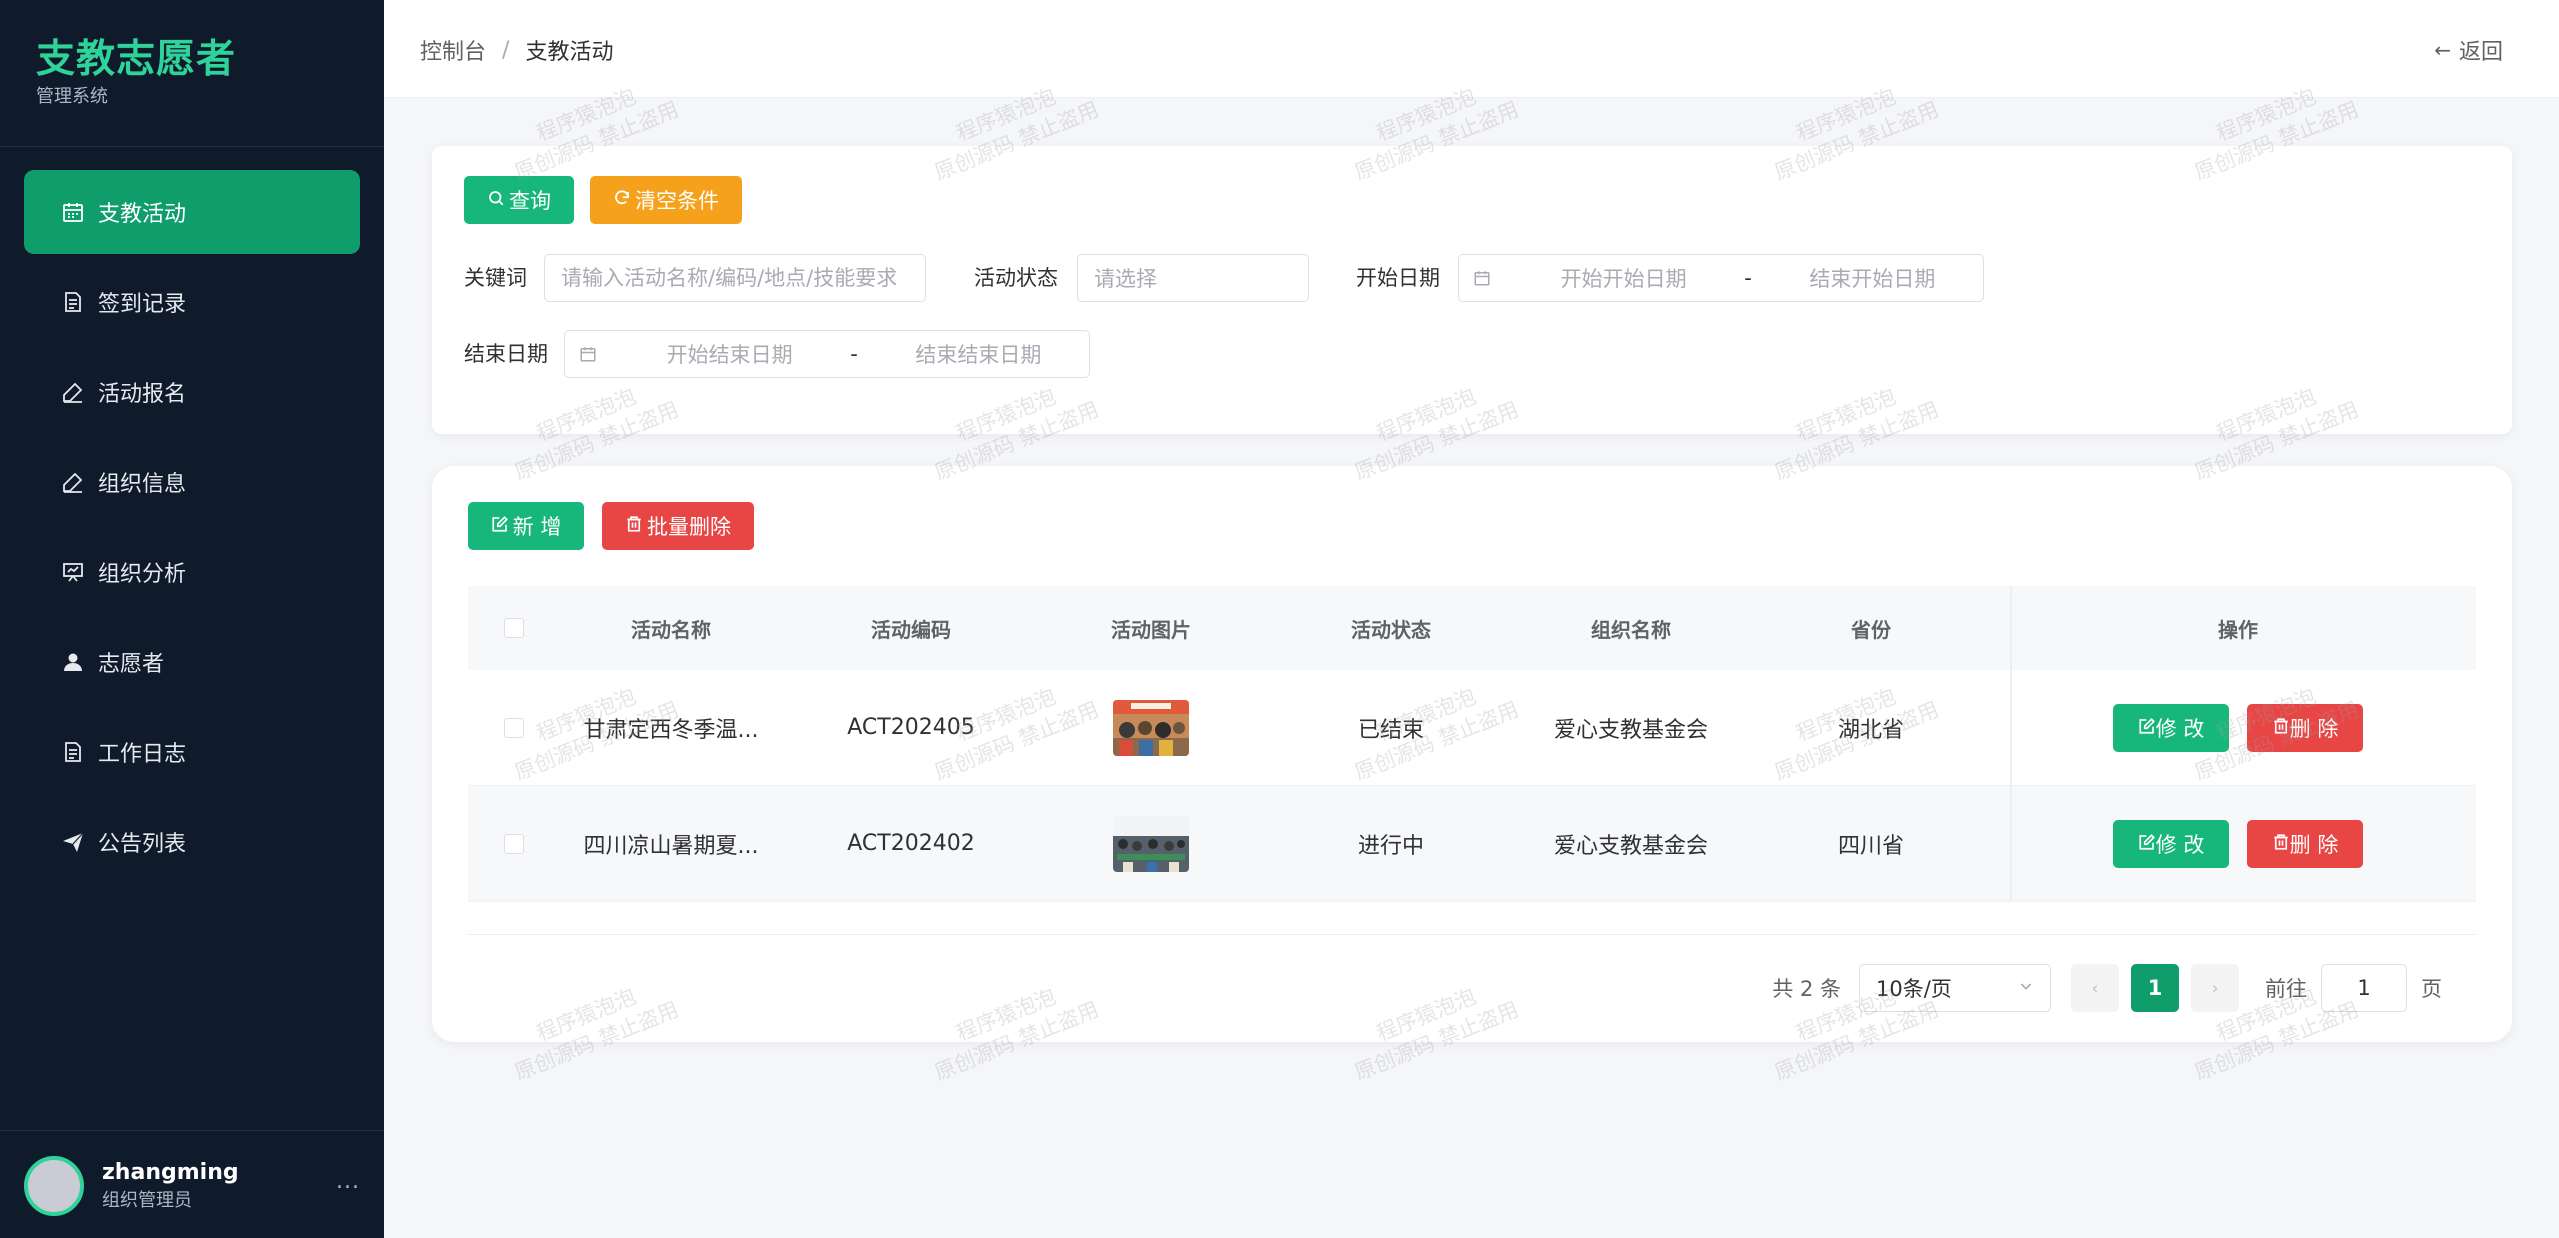 Image resolution: width=2559 pixels, height=1238 pixels. Describe the element at coordinates (192, 752) in the screenshot. I see `sidebar-item-work-log: 工作日志` at that location.